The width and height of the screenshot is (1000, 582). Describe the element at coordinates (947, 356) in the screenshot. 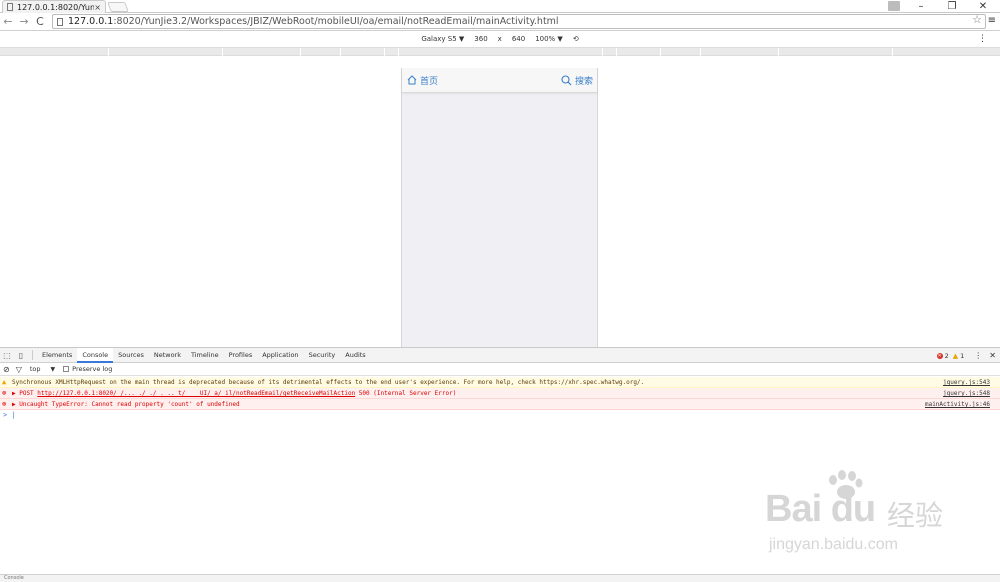

I see `error-count: 2` at that location.